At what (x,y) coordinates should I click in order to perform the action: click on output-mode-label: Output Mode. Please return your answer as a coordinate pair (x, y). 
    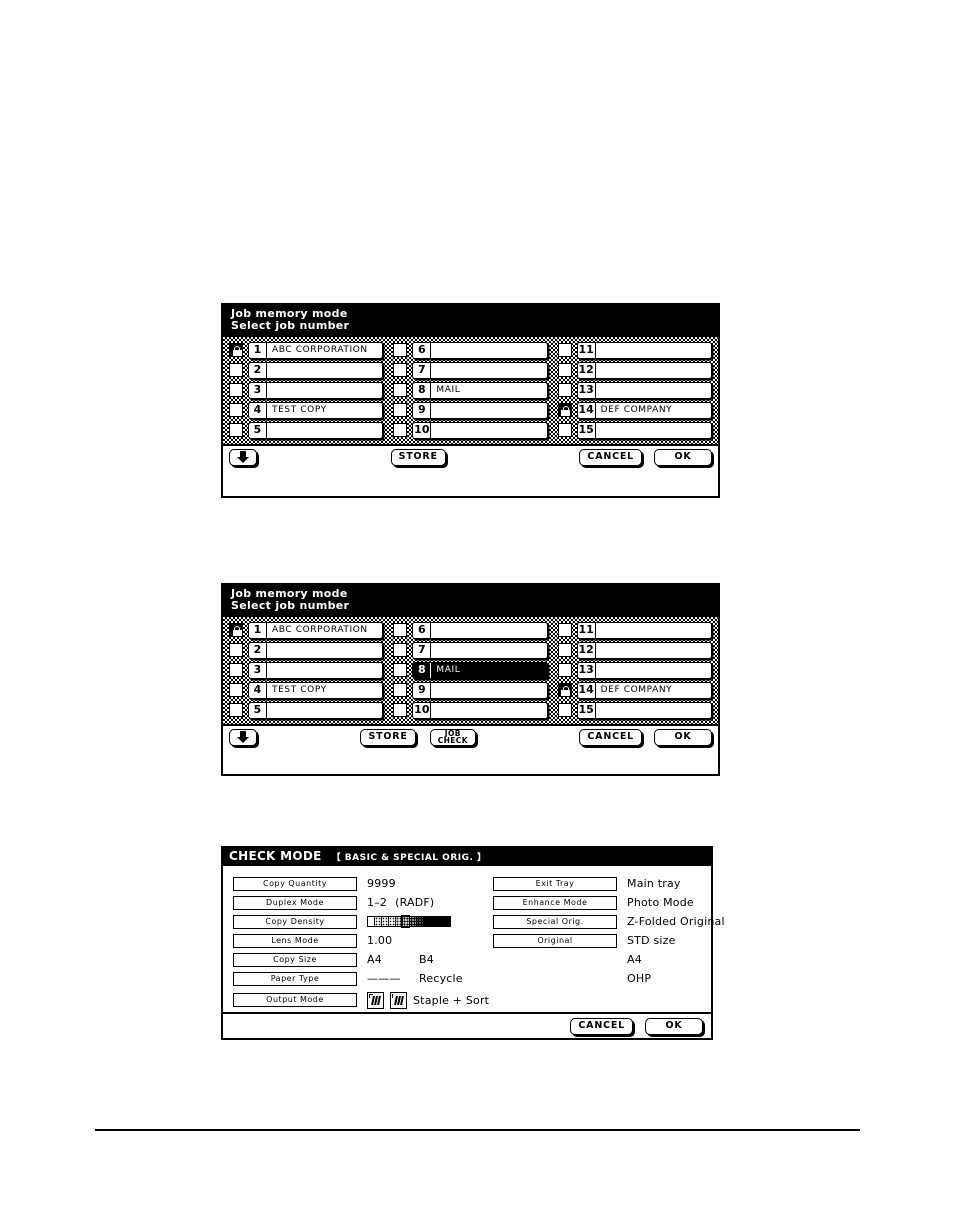
    Looking at the image, I should click on (295, 1000).